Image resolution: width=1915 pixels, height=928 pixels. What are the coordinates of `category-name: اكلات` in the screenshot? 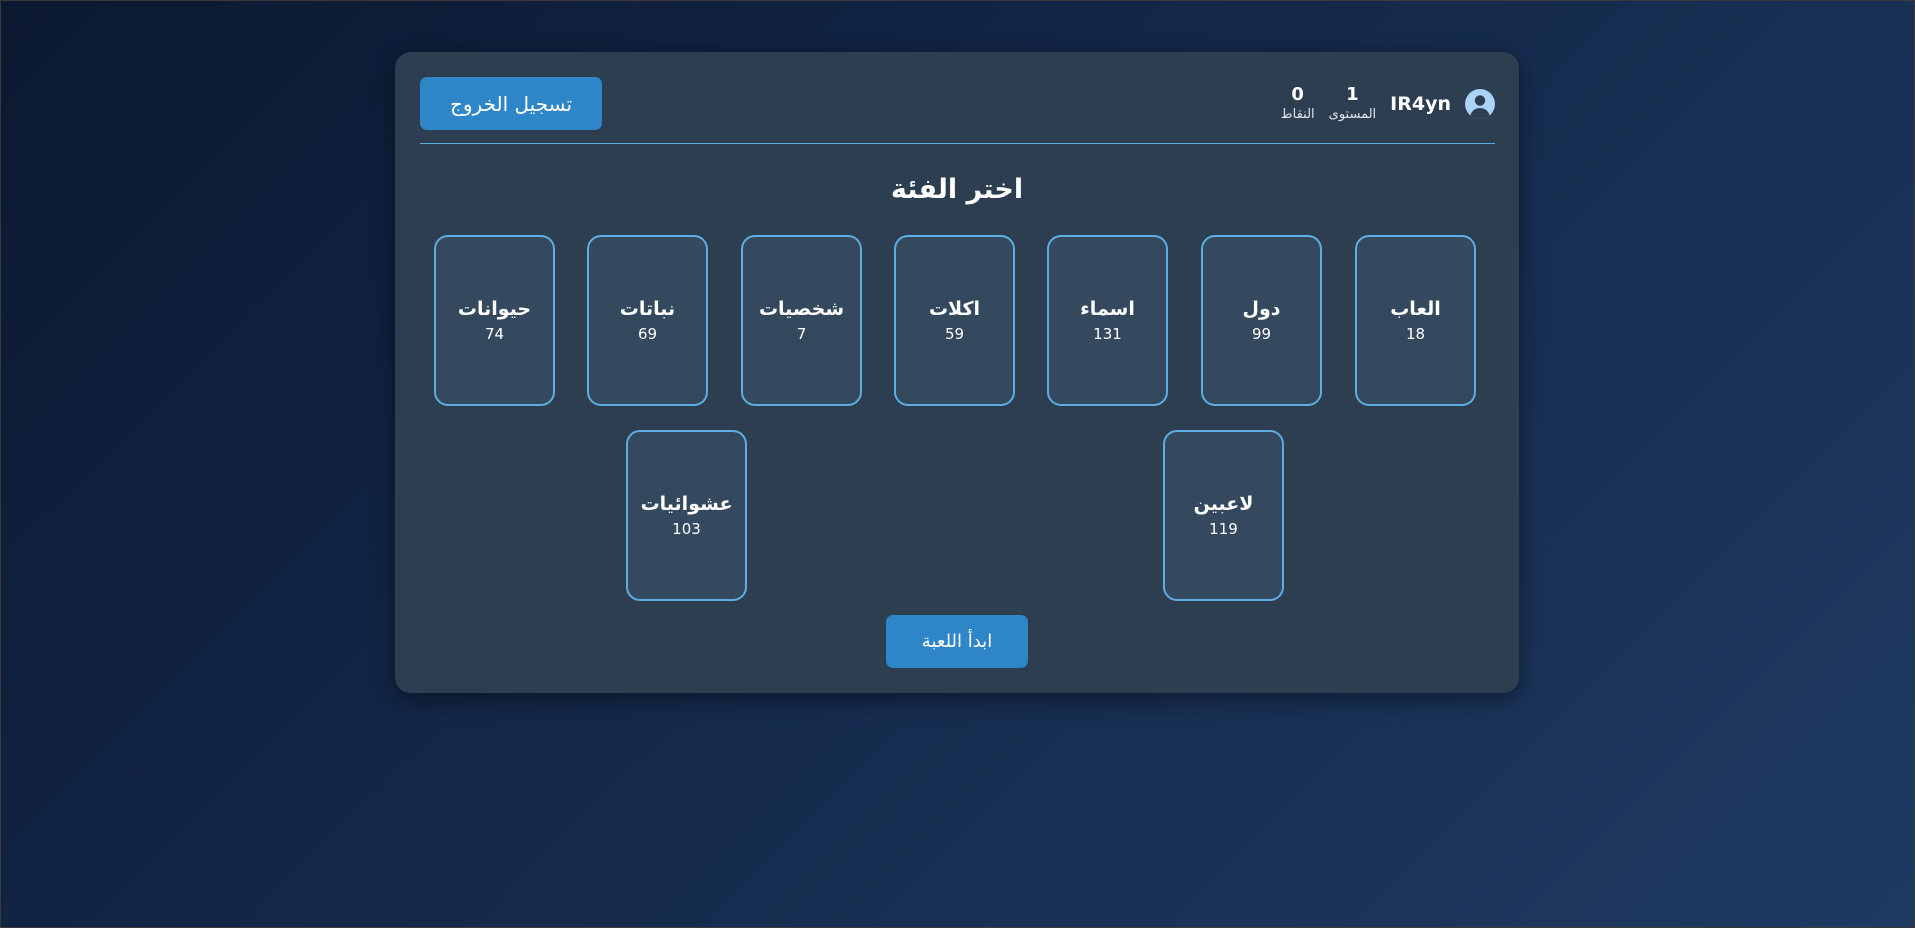 It's located at (954, 309).